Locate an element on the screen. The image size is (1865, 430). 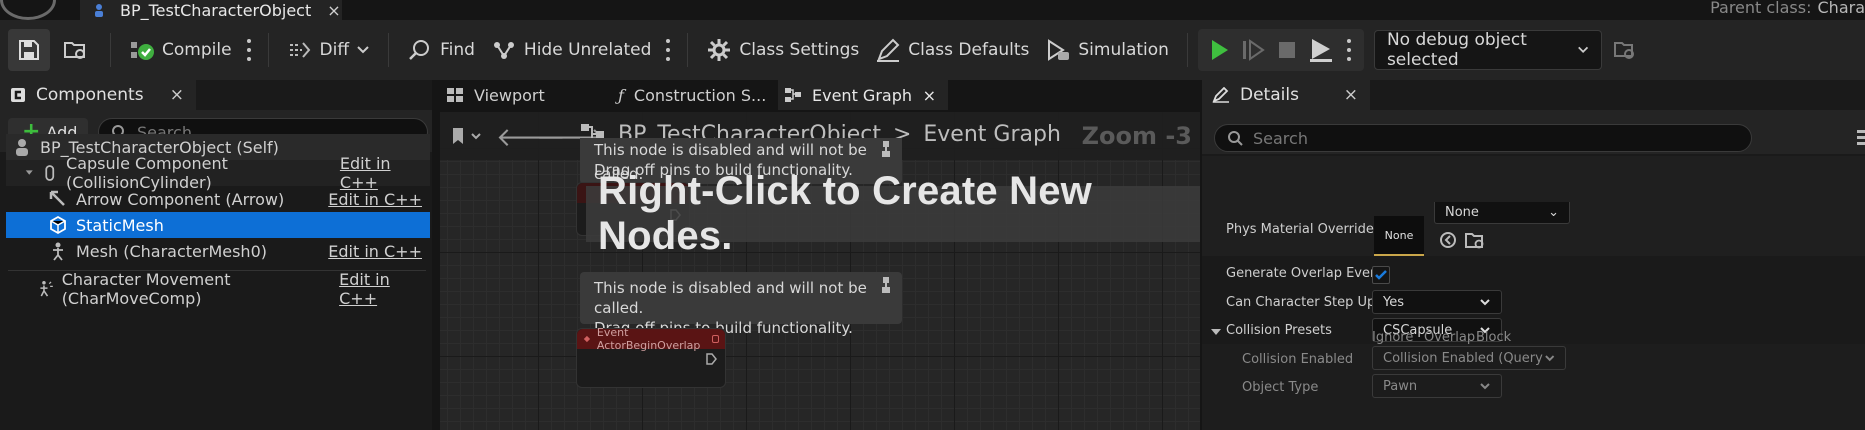
tab-close-icon: × is located at coordinates (929, 95).